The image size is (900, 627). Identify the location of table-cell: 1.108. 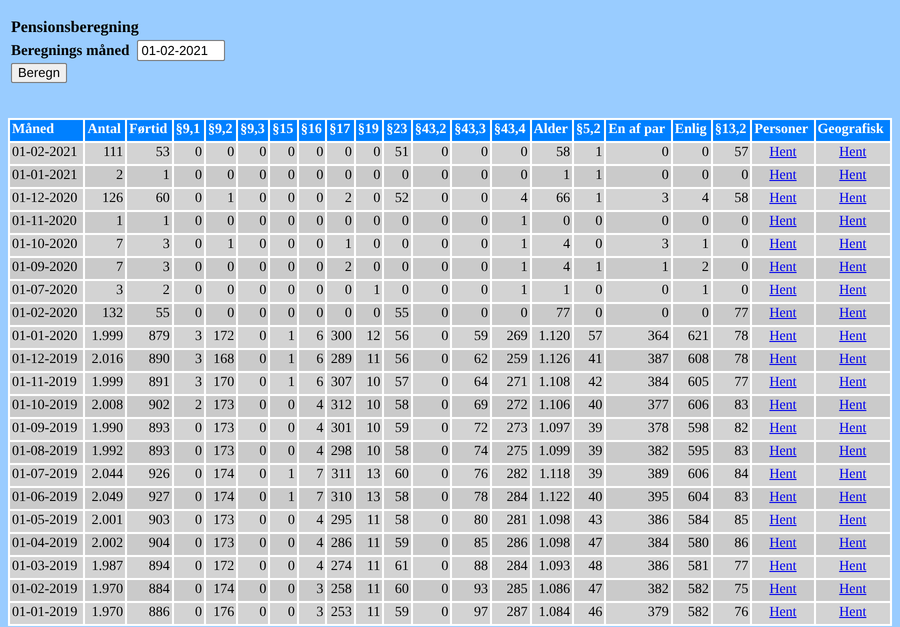
(552, 383).